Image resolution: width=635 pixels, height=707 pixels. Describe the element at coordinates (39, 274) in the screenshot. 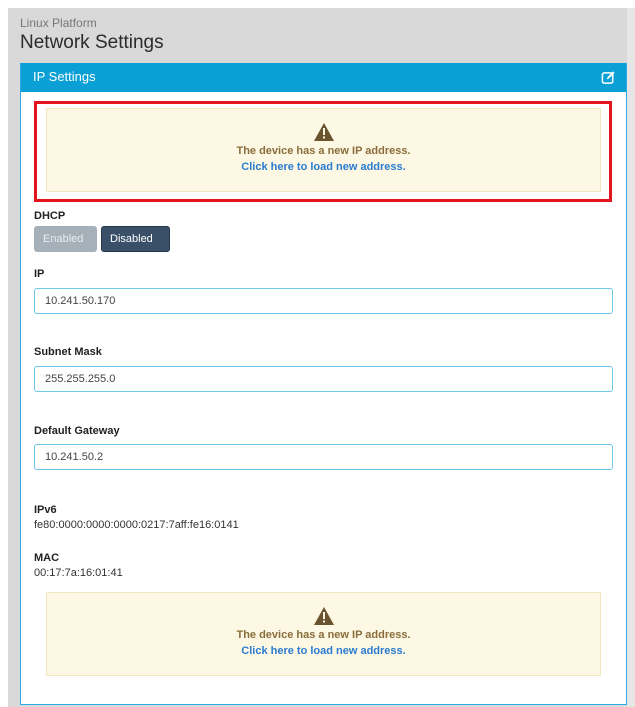

I see `ip-label: IP` at that location.